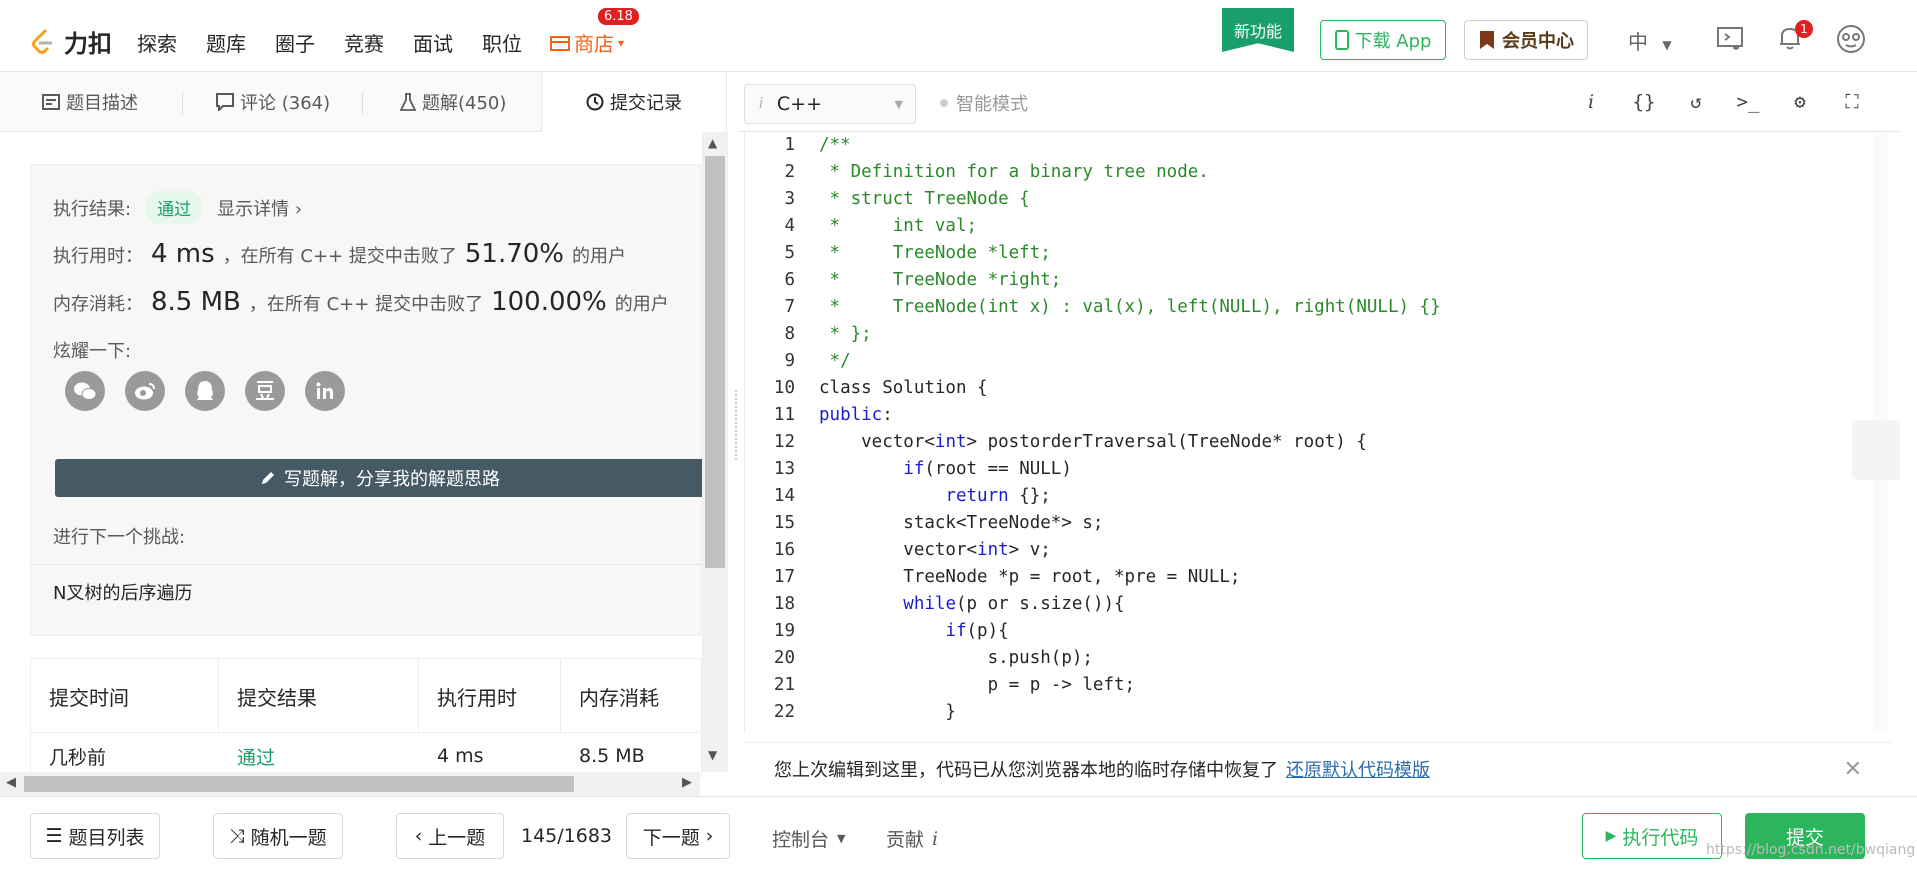 Image resolution: width=1917 pixels, height=872 pixels. Describe the element at coordinates (106, 837) in the screenshot. I see `problem-list-label: 题目列表` at that location.